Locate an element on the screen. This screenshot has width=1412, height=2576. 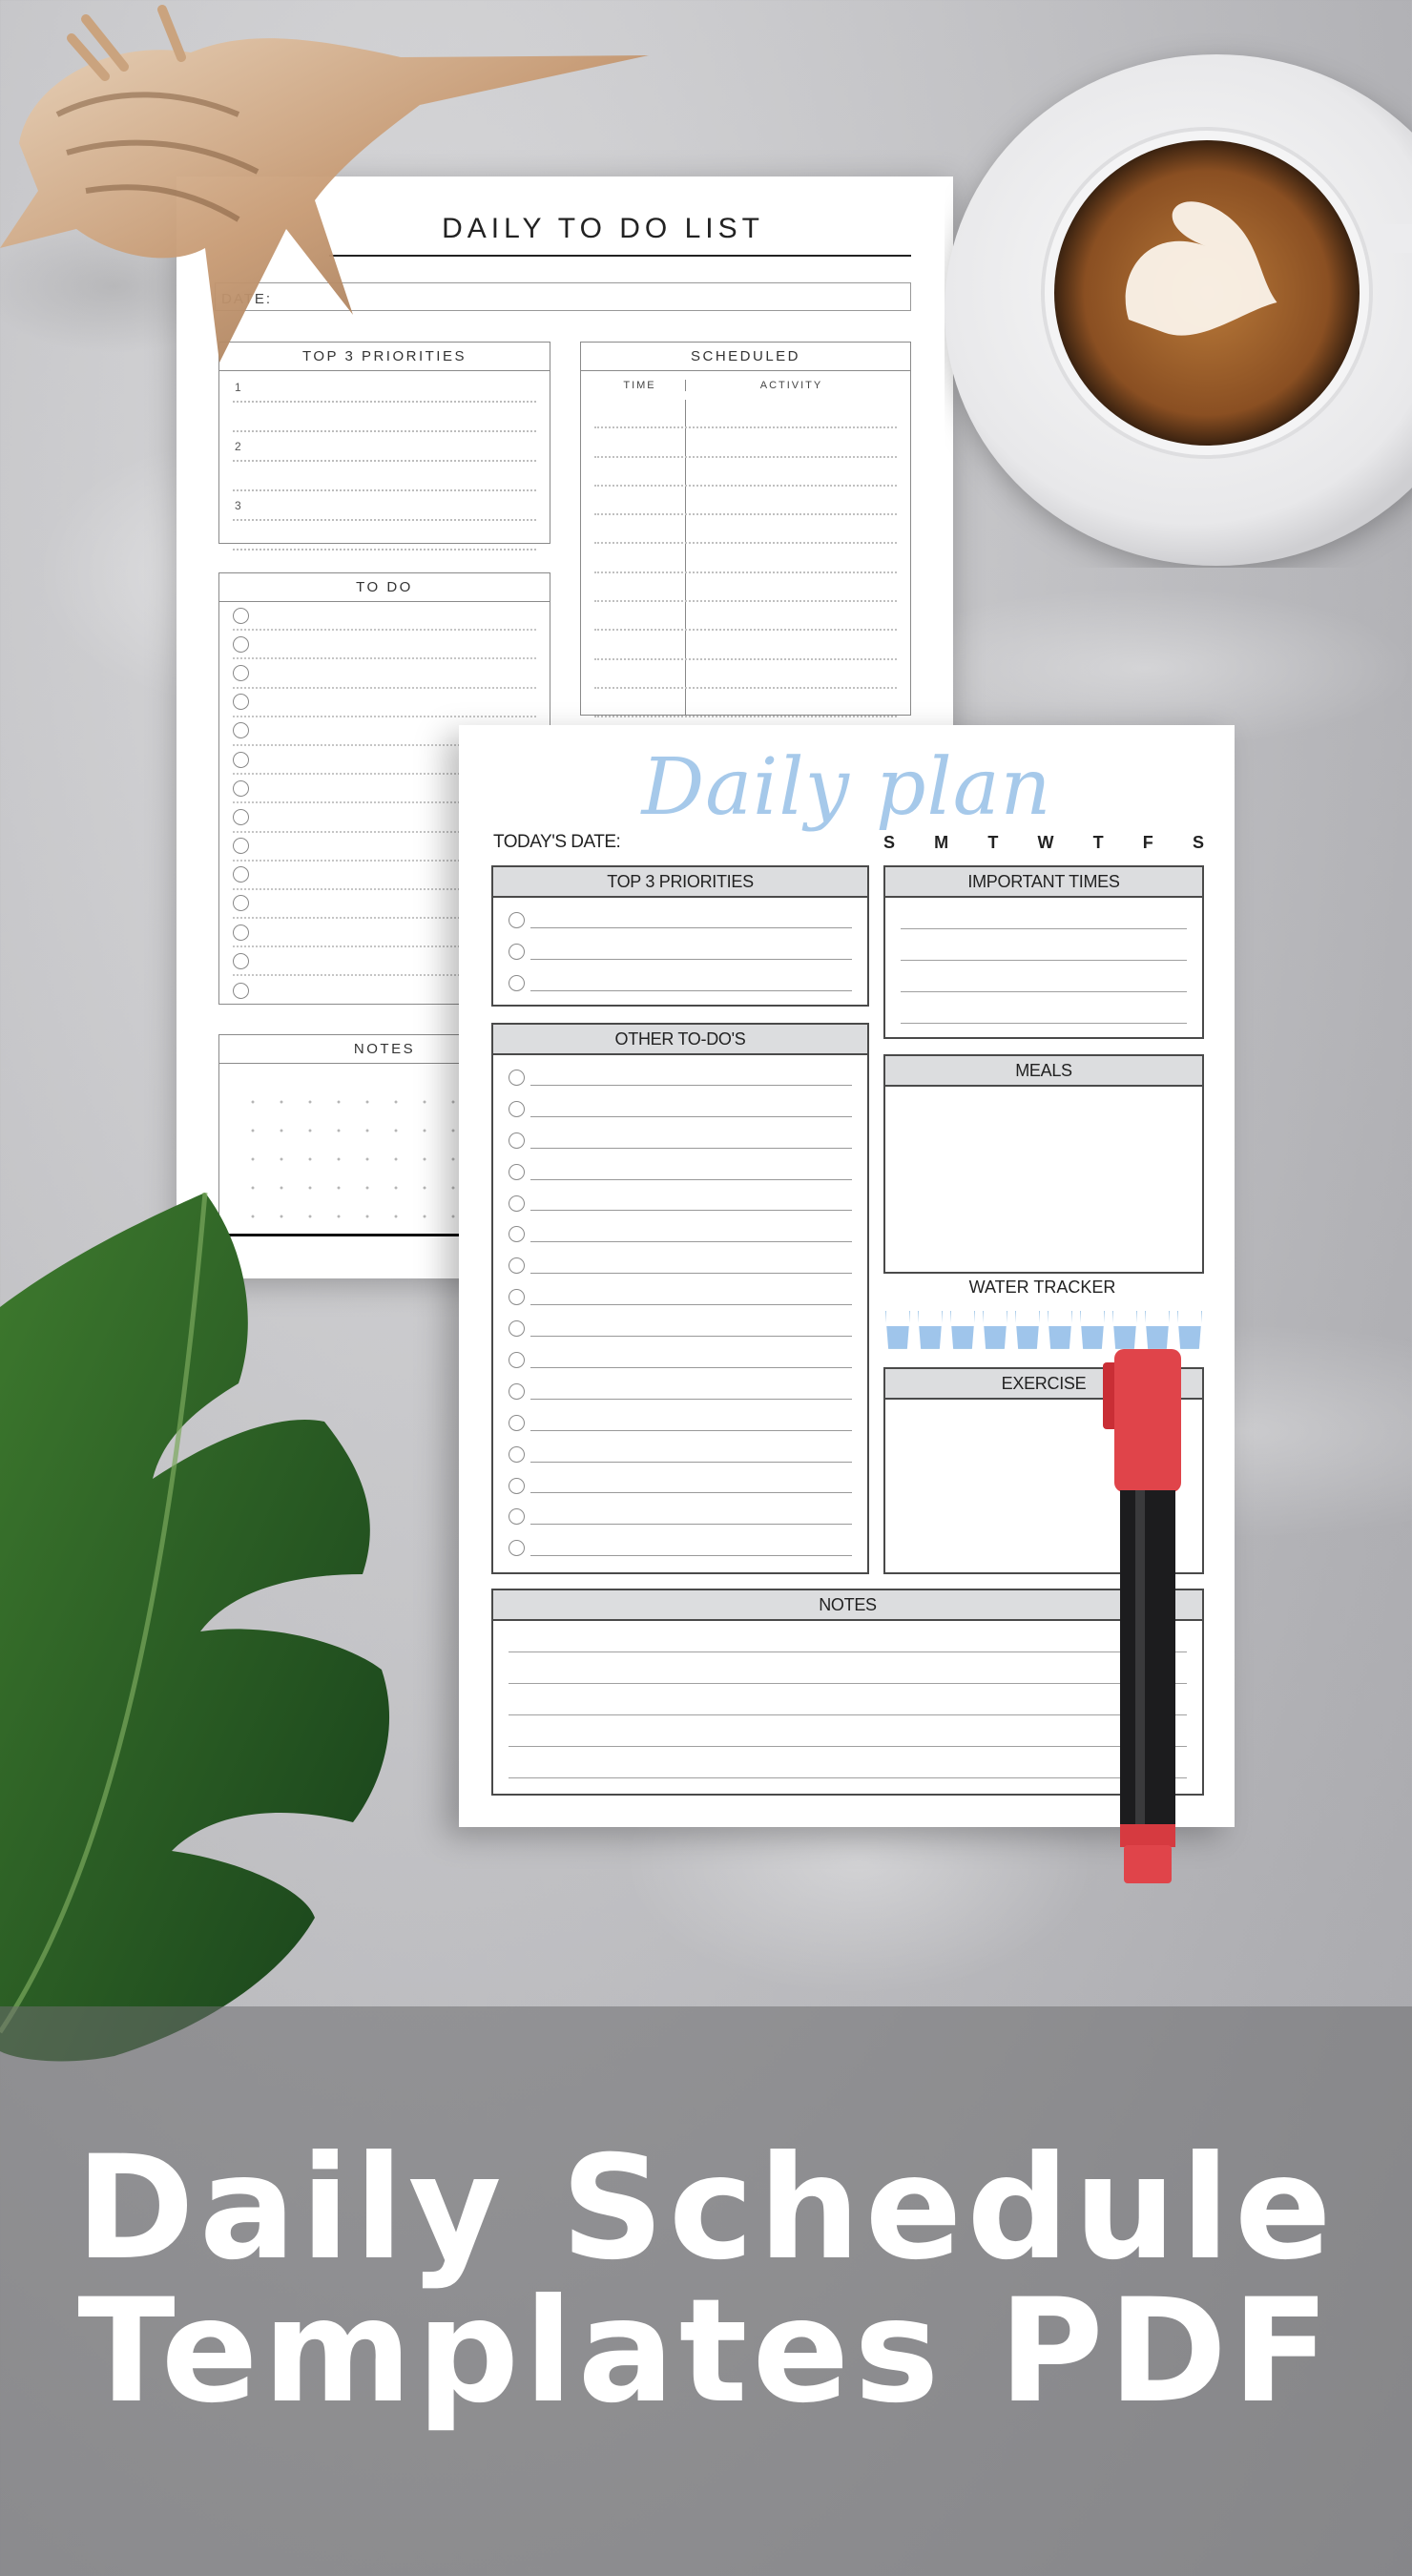
weekday-0: S is located at coordinates (889, 843).